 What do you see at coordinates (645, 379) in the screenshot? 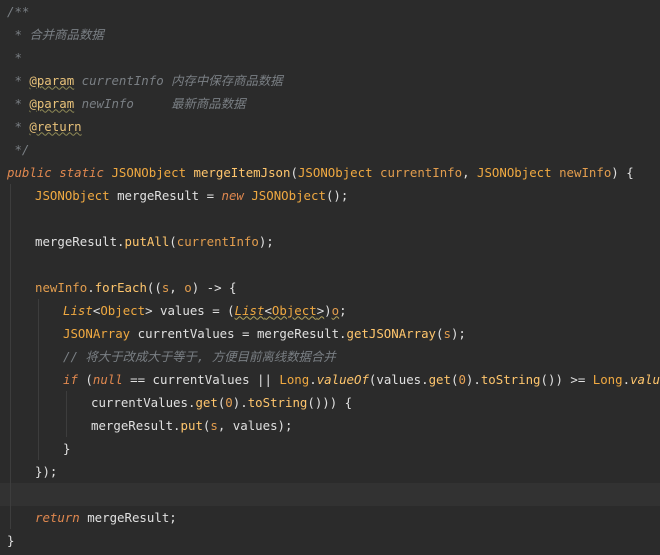
I see `code-token: valueOf` at bounding box center [645, 379].